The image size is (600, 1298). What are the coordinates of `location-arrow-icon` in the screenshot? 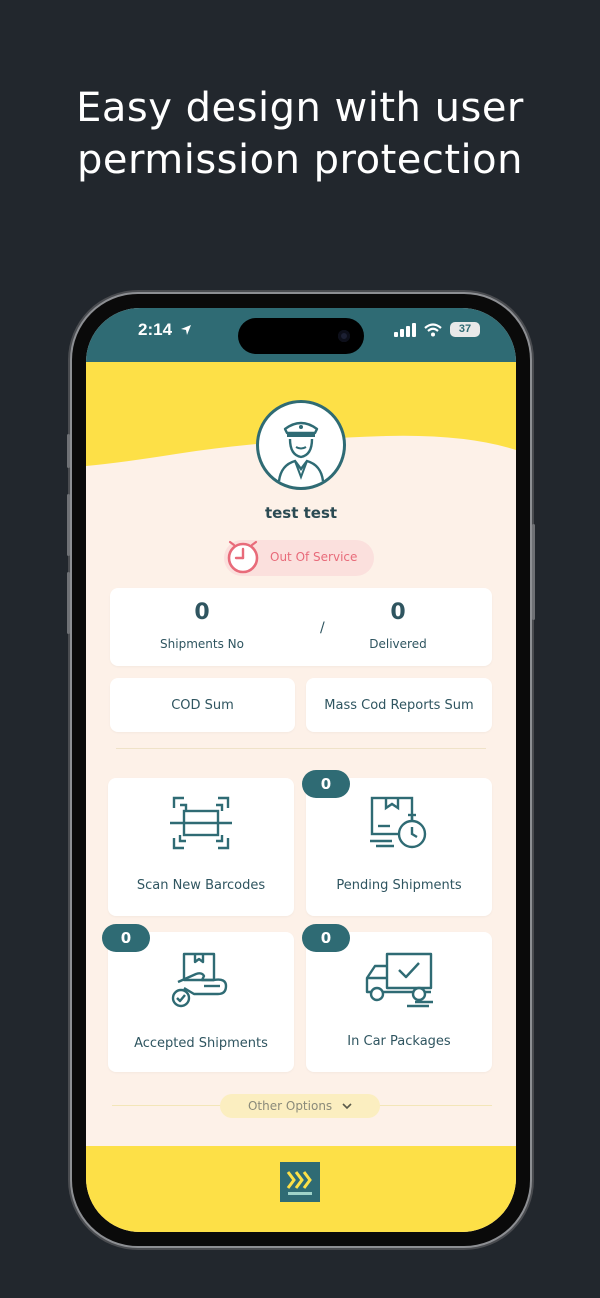 It's located at (185, 330).